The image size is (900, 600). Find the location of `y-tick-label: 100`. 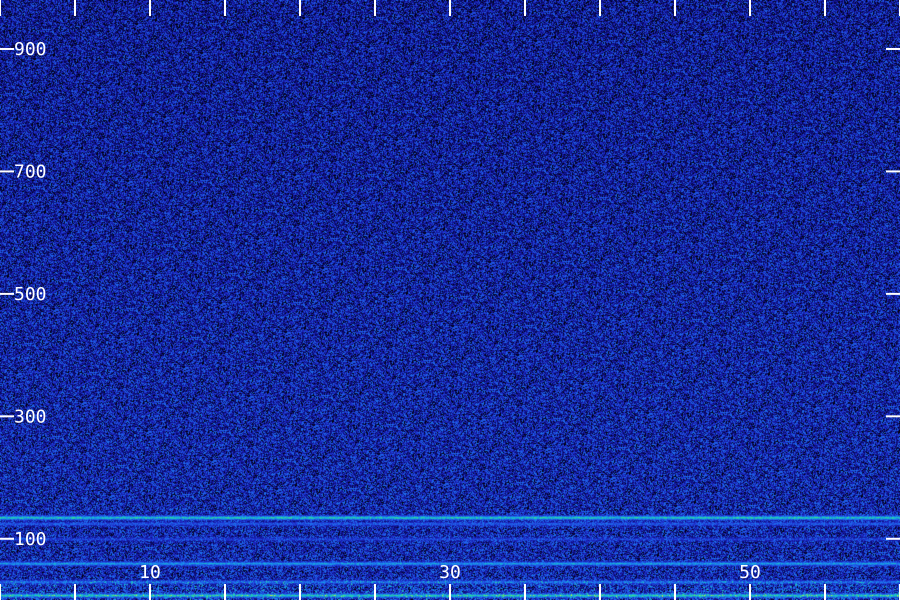

y-tick-label: 100 is located at coordinates (30, 539).